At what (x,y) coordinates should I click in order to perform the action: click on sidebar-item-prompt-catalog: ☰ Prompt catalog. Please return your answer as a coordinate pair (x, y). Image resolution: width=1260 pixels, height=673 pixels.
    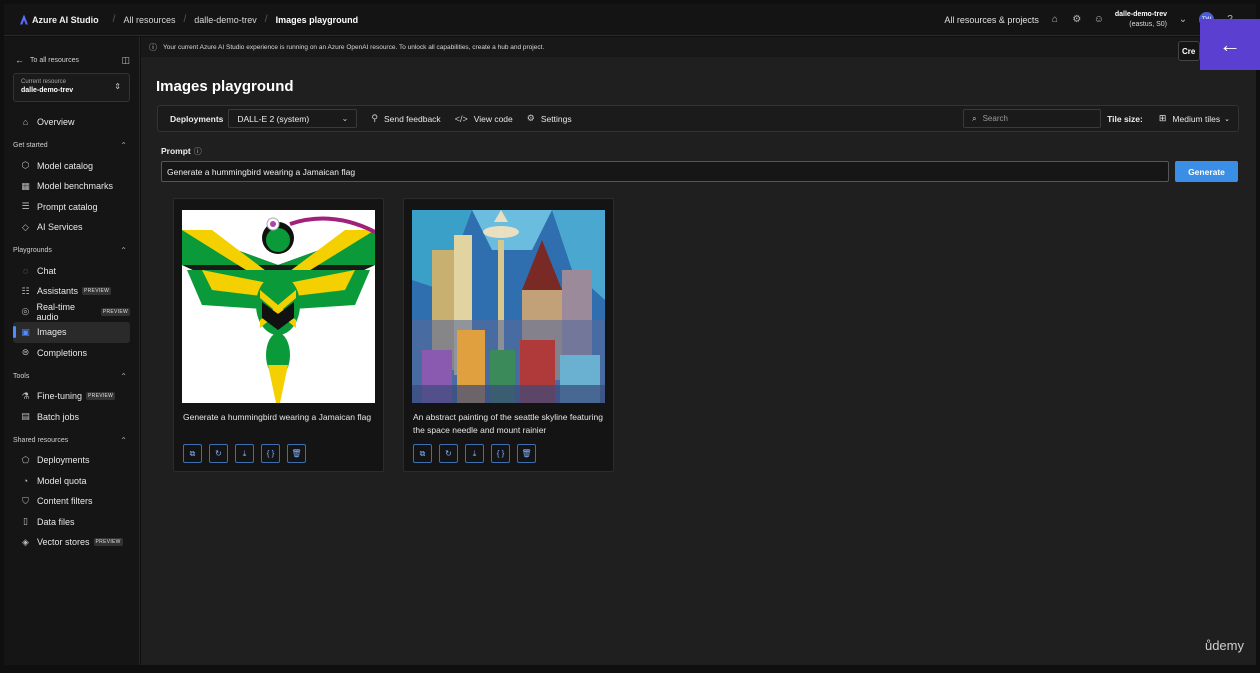
    Looking at the image, I should click on (71, 207).